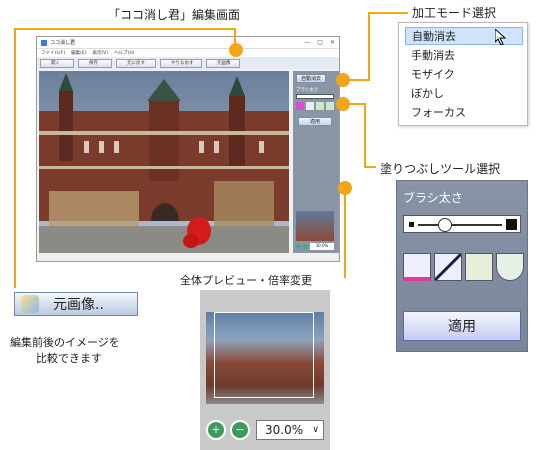 The width and height of the screenshot is (540, 450). Describe the element at coordinates (511, 224) in the screenshot. I see `brush-max-icon` at that location.